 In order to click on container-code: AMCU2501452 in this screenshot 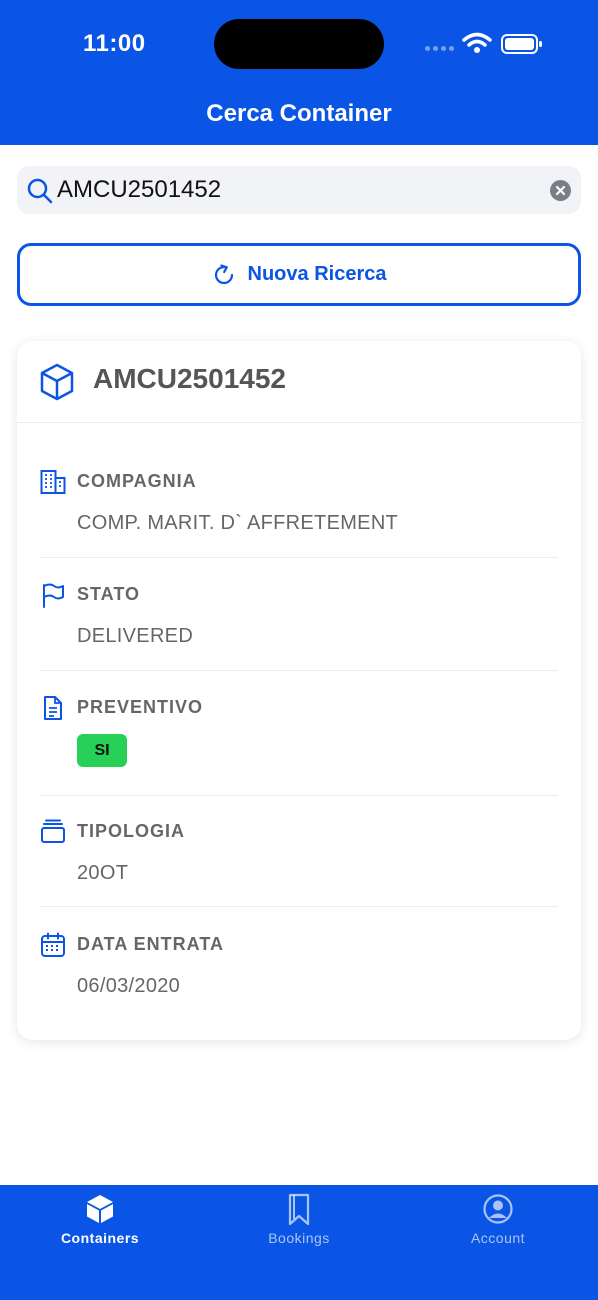, I will do `click(189, 378)`.